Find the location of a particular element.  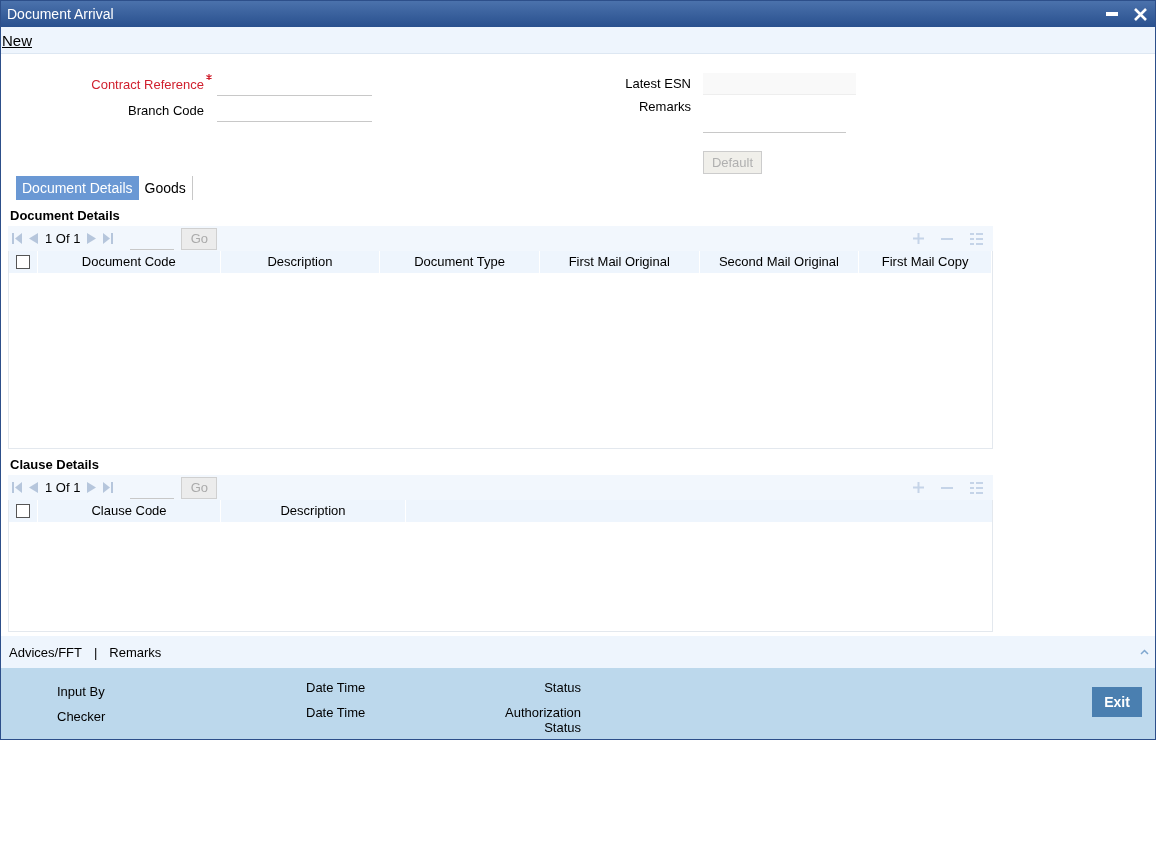

section-title: Document Details is located at coordinates (65, 216).